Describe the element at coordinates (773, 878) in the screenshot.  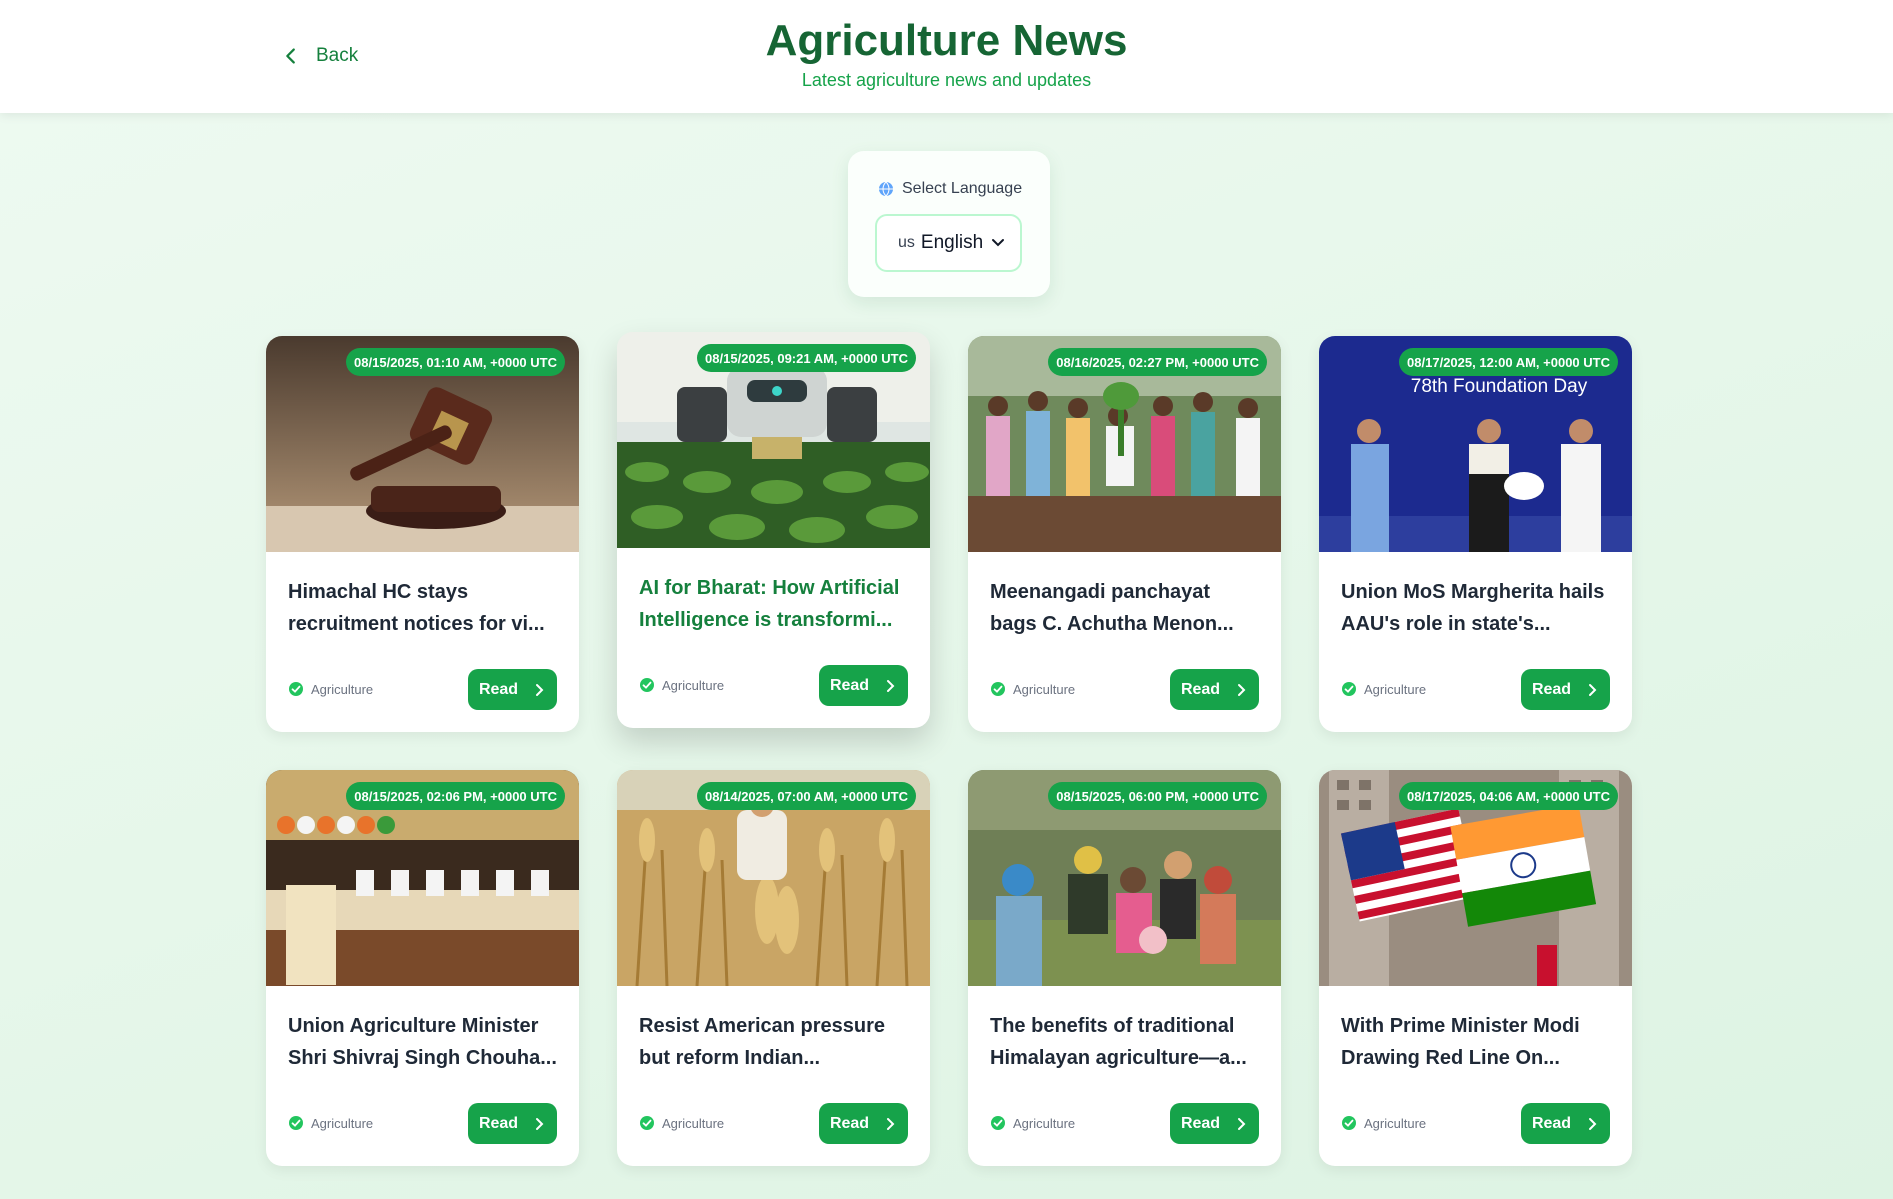
I see `news-image: 08/14/2025, 07:00 AM, +0000 UTC` at that location.